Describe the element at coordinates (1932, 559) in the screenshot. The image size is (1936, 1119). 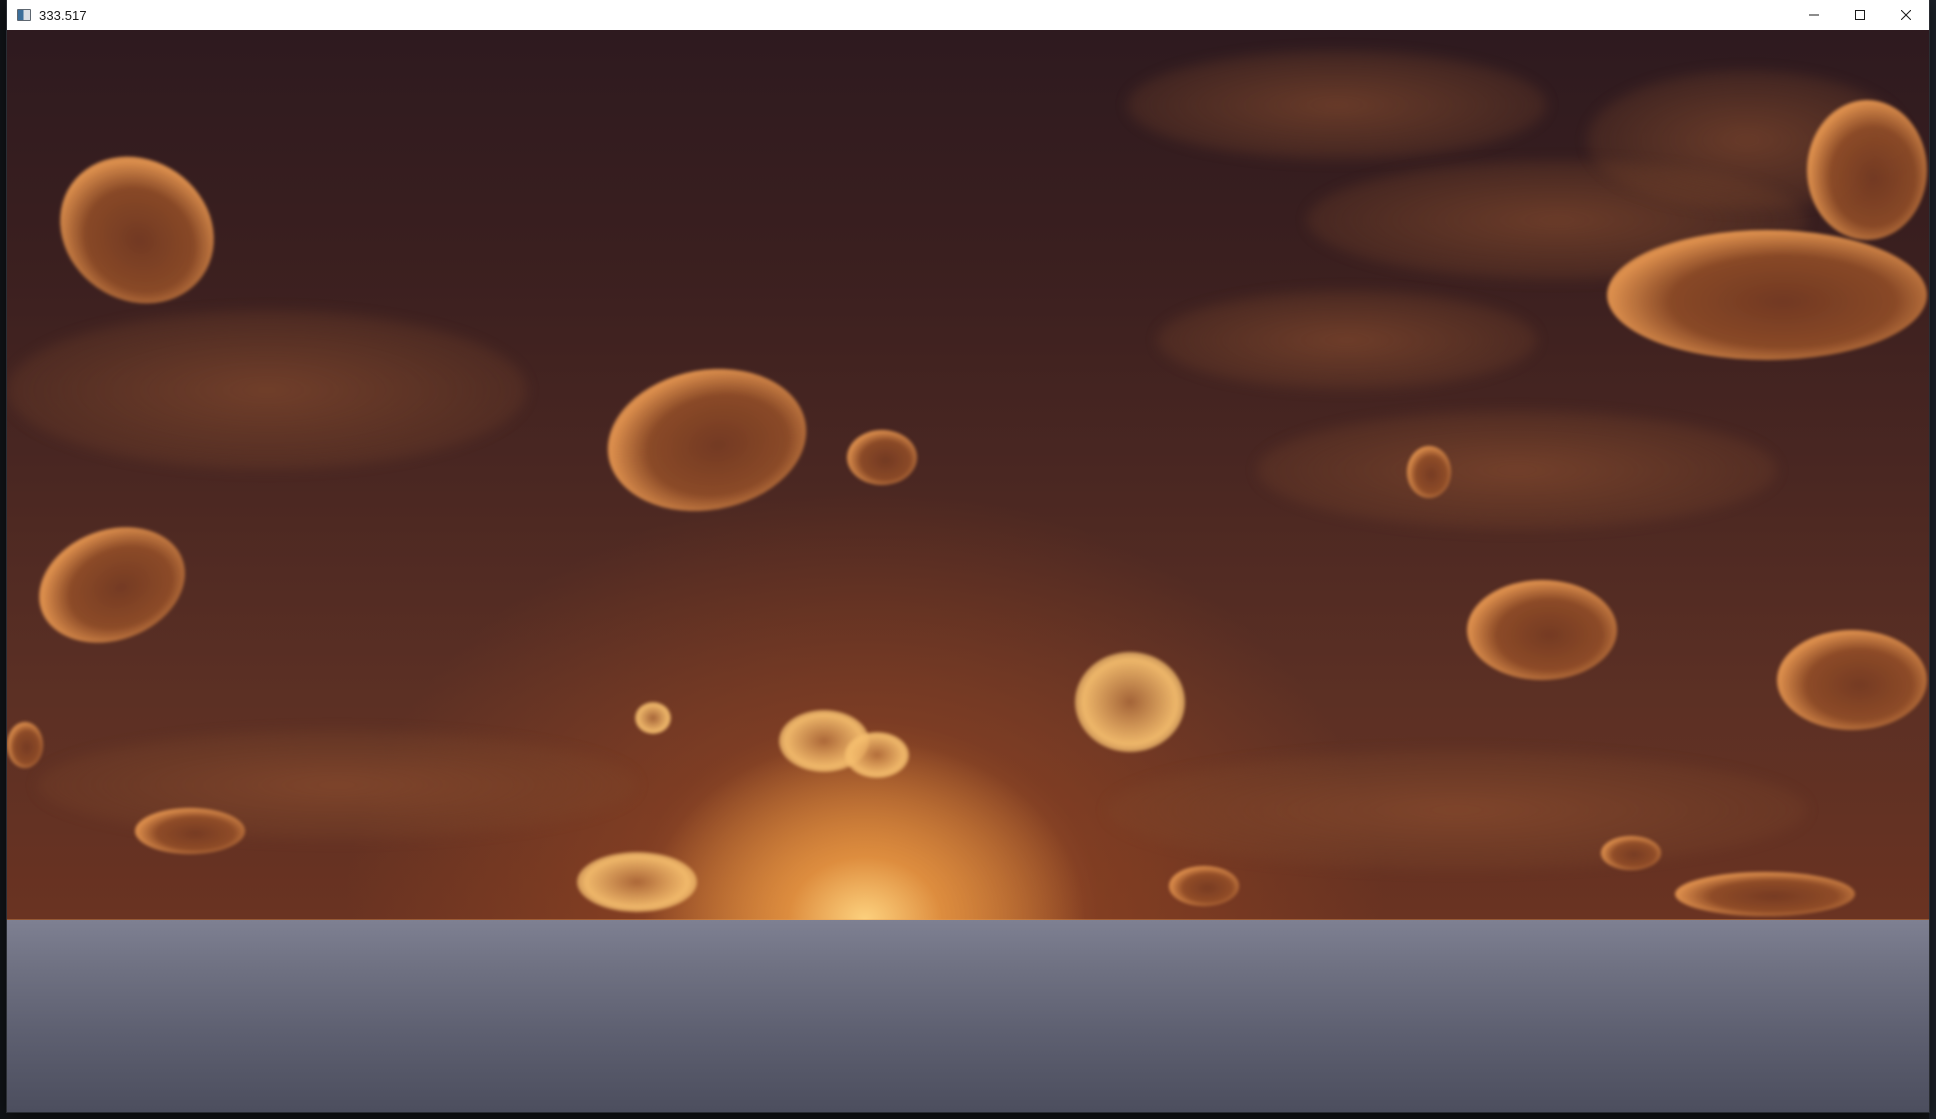
I see `background-window-strip` at that location.